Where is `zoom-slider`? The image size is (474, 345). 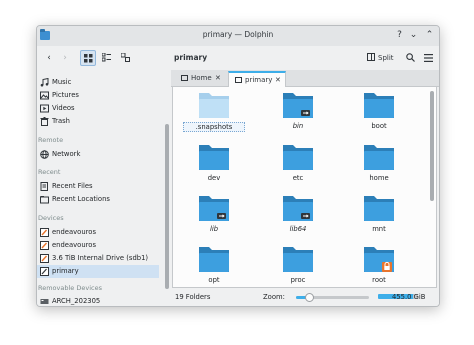
zoom-slider is located at coordinates (332, 297).